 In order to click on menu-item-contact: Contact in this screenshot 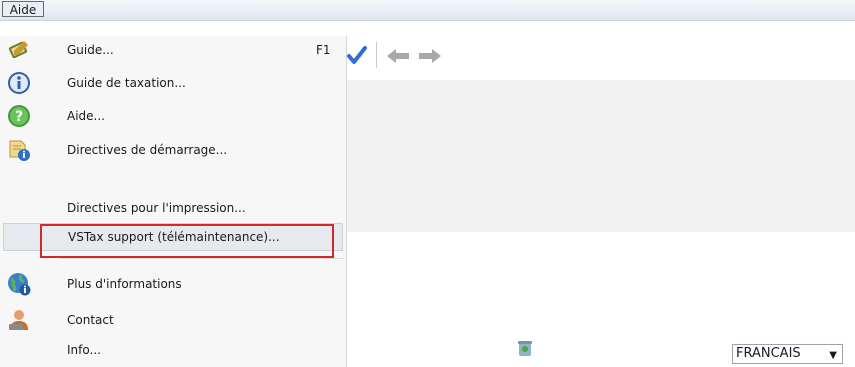, I will do `click(173, 320)`.